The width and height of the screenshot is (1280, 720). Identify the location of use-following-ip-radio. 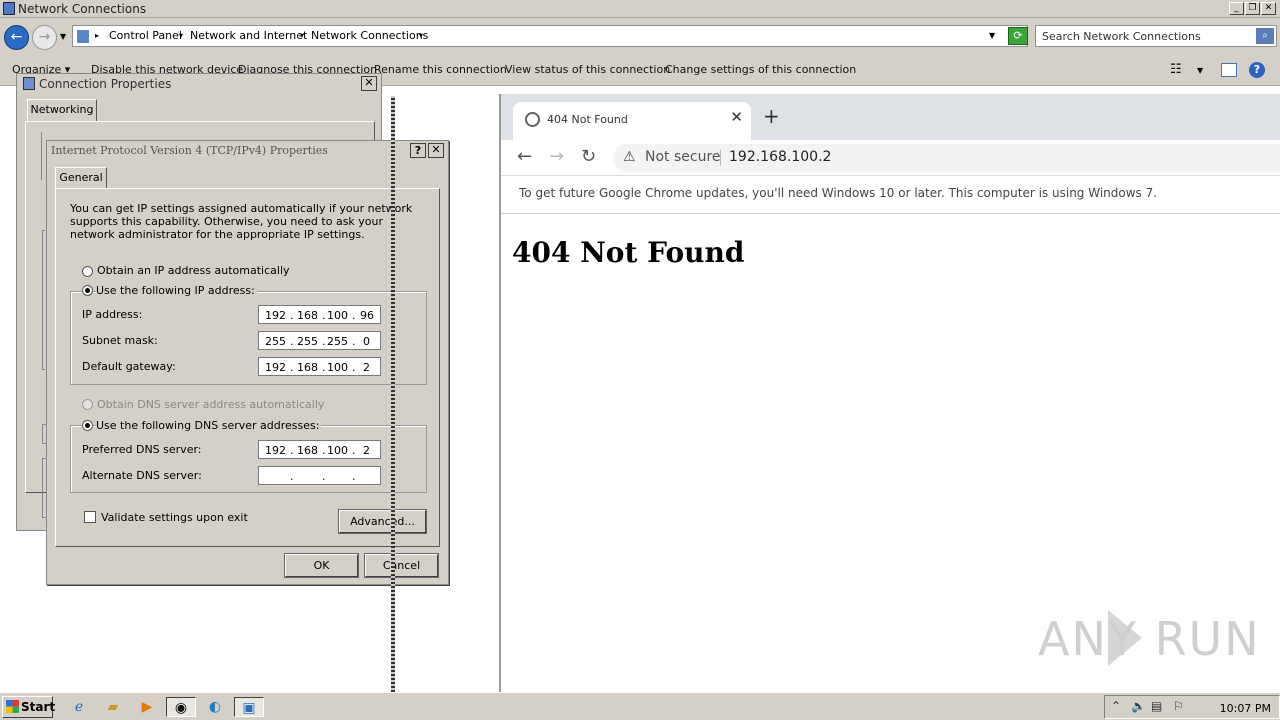
(87, 290).